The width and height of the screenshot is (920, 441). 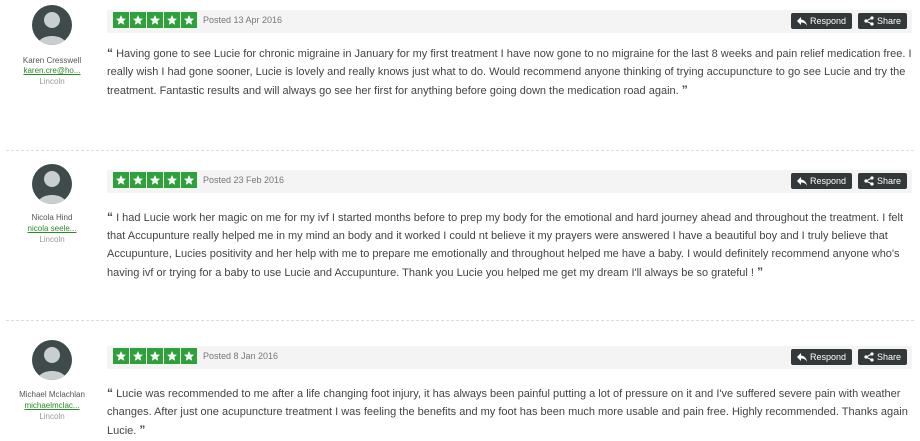 What do you see at coordinates (509, 21) in the screenshot?
I see `review-header-bar: Posted 13 Apr 2016 Respond Share` at bounding box center [509, 21].